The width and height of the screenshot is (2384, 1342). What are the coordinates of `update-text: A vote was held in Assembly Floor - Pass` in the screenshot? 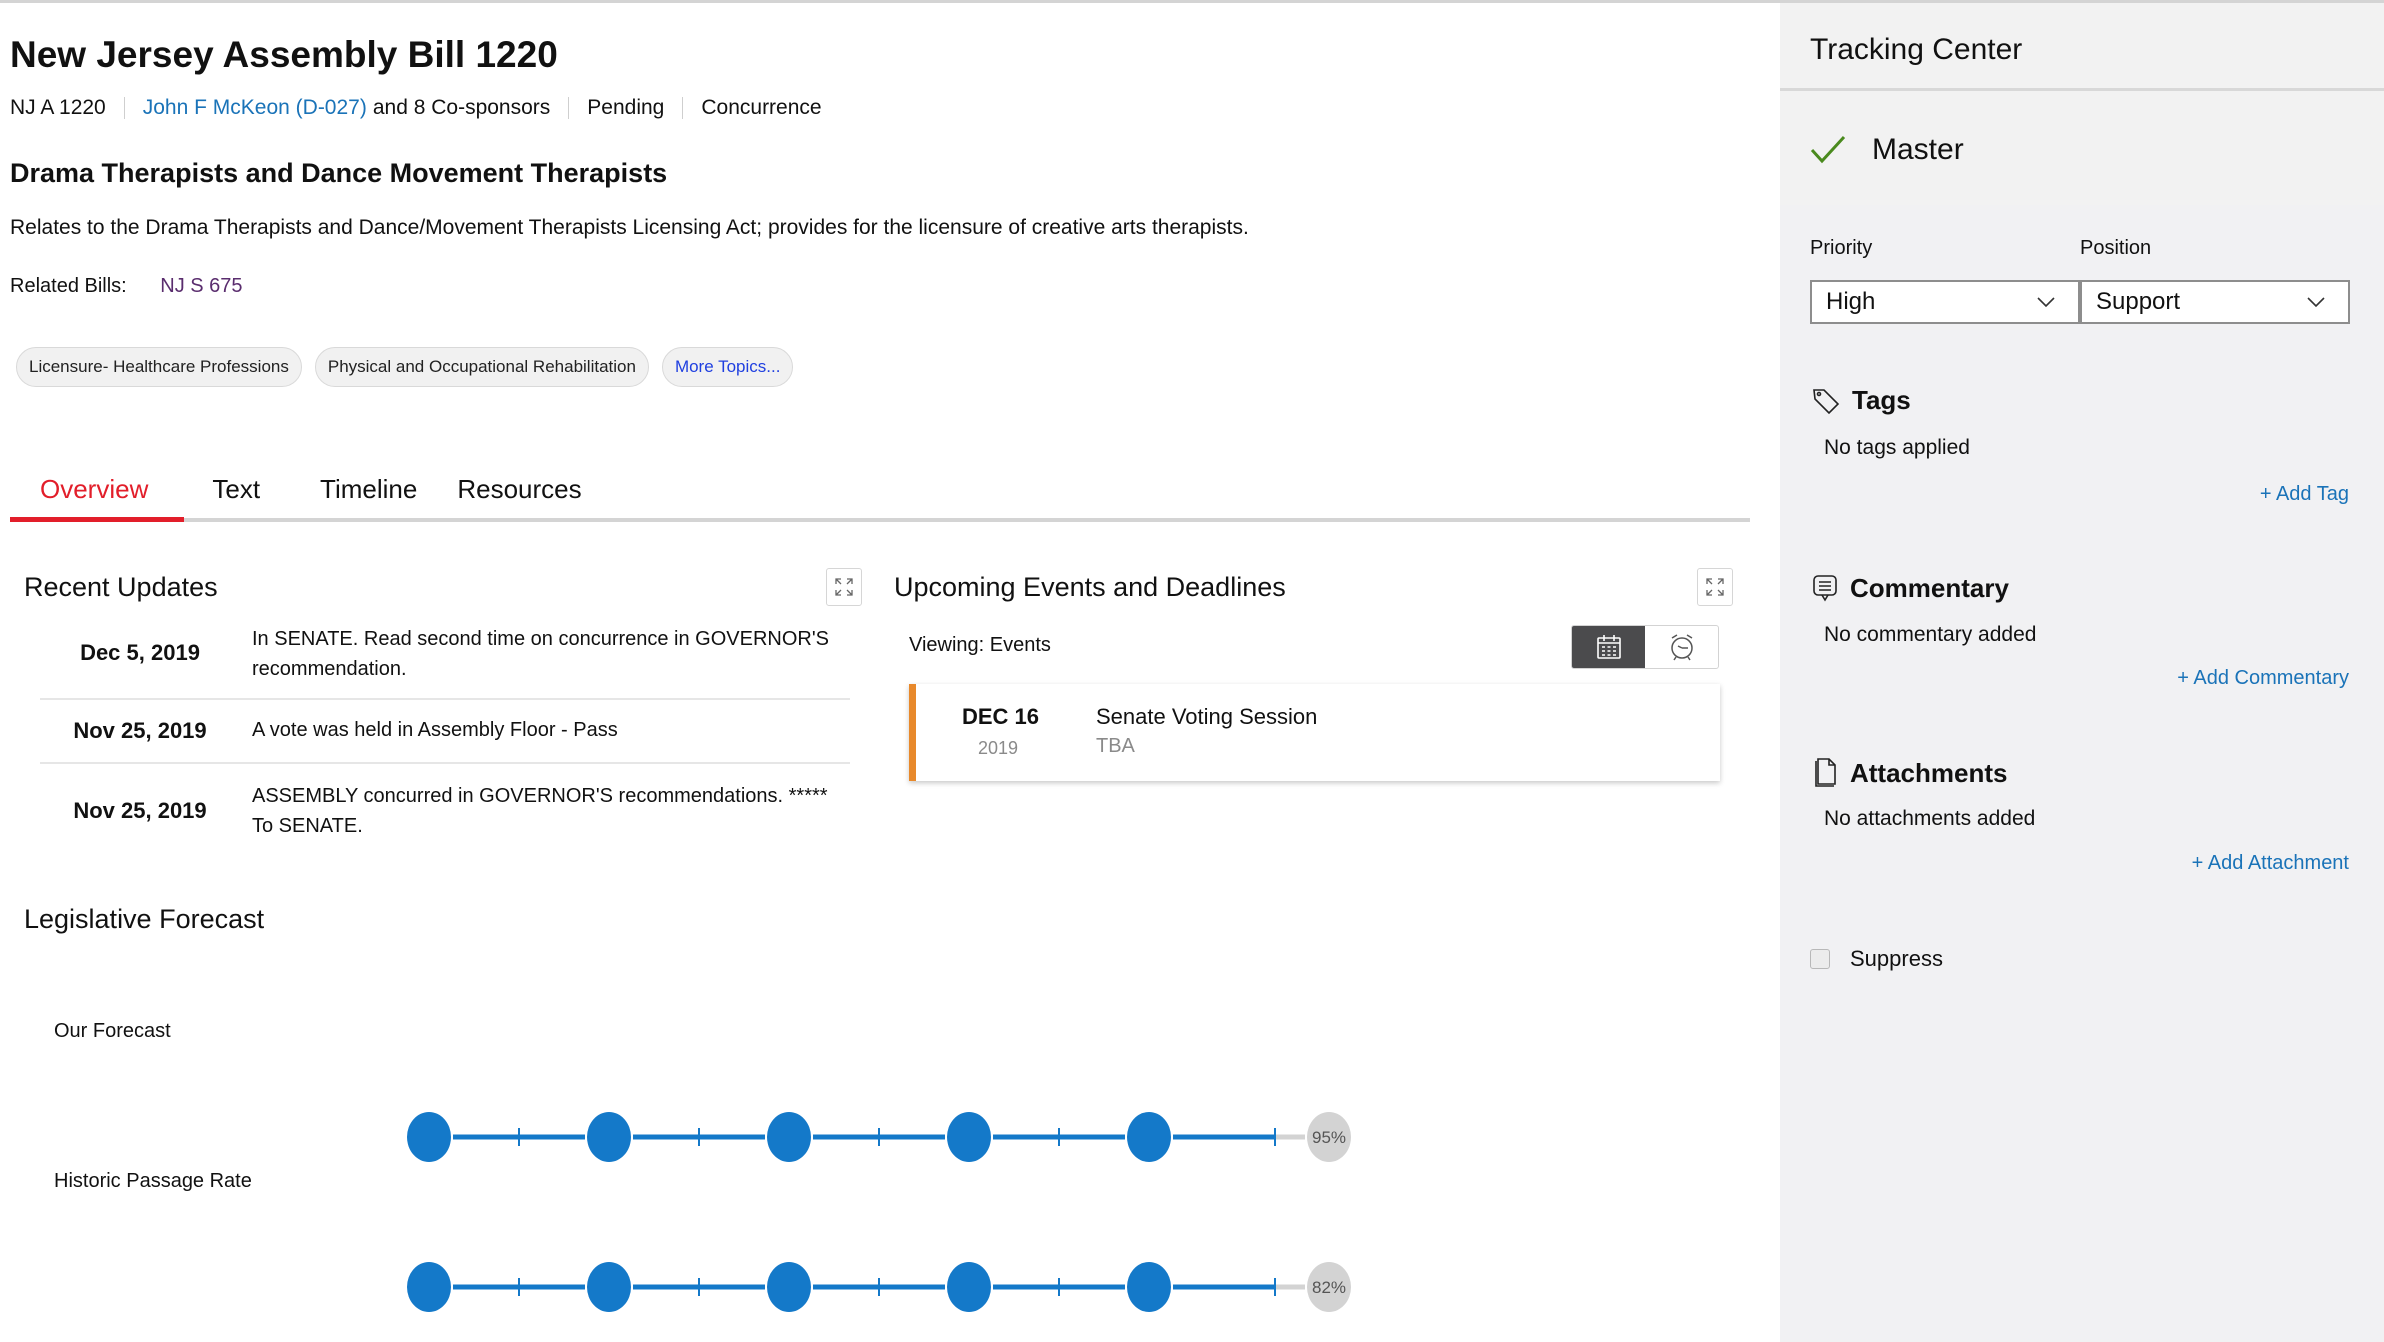 It's located at (435, 730).